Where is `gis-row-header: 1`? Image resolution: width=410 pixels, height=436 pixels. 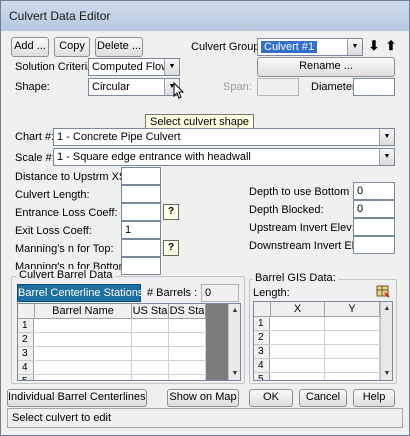 gis-row-header: 1 is located at coordinates (262, 324).